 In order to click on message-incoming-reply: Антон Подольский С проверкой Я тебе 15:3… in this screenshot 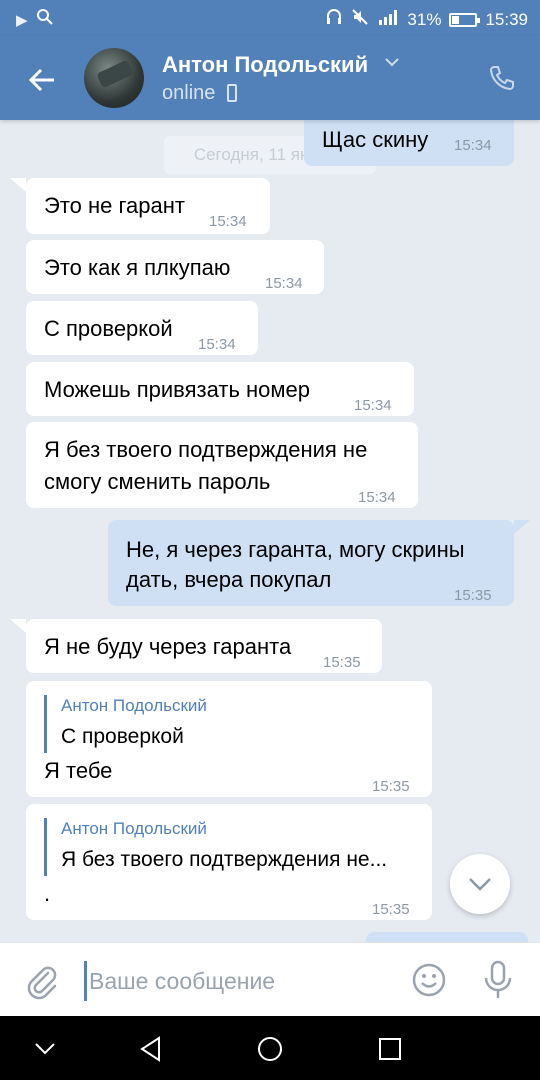, I will do `click(229, 739)`.